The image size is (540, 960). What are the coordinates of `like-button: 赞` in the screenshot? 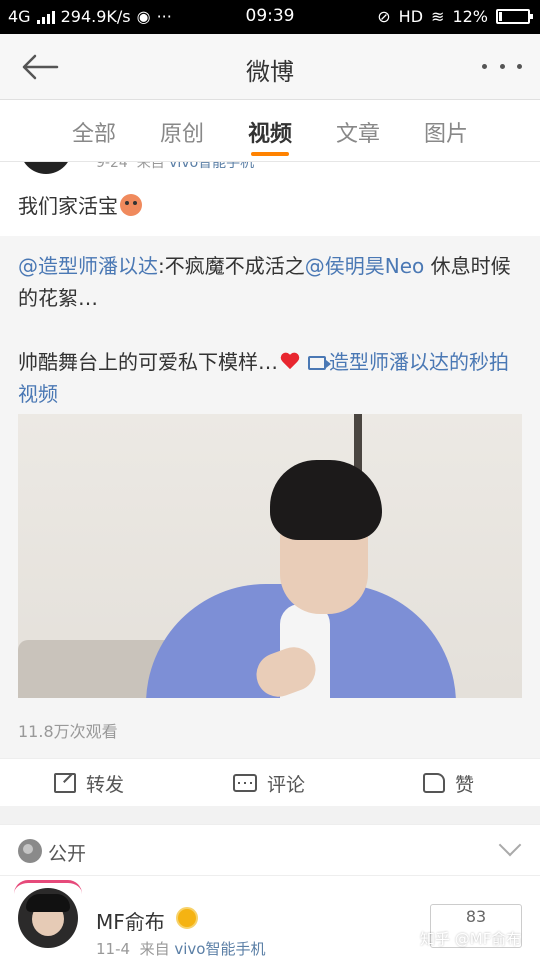 It's located at (448, 783).